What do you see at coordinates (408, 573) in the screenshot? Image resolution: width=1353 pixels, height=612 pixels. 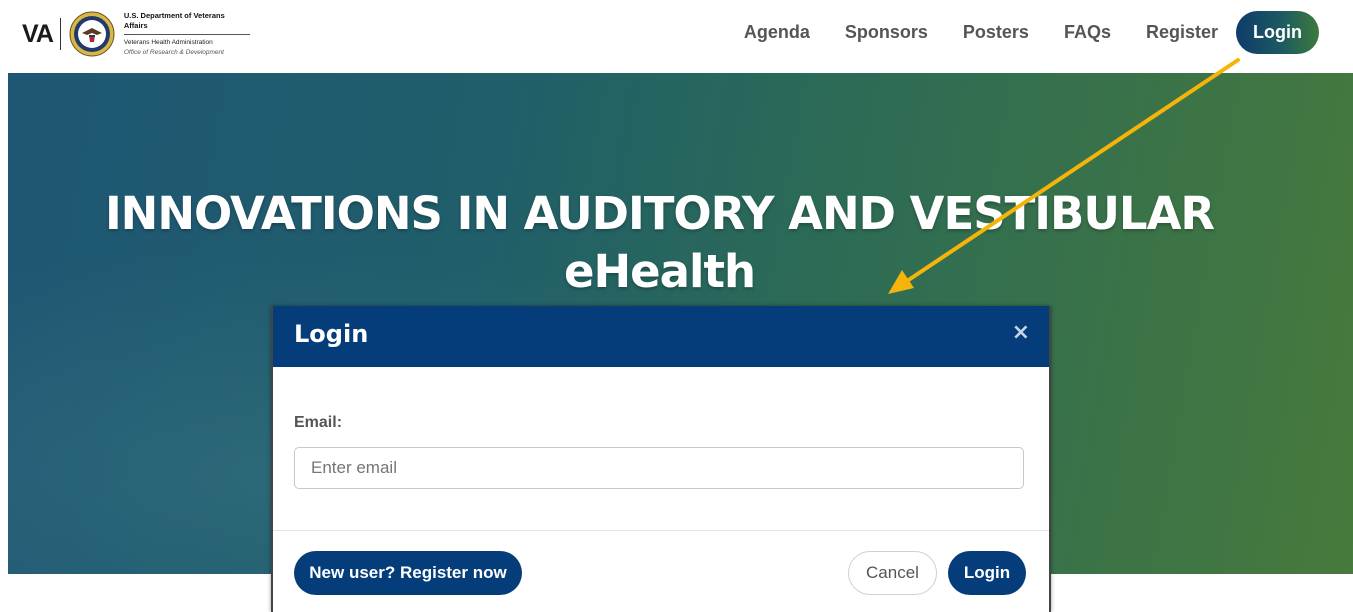 I see `register-now-button: New user? Register now` at bounding box center [408, 573].